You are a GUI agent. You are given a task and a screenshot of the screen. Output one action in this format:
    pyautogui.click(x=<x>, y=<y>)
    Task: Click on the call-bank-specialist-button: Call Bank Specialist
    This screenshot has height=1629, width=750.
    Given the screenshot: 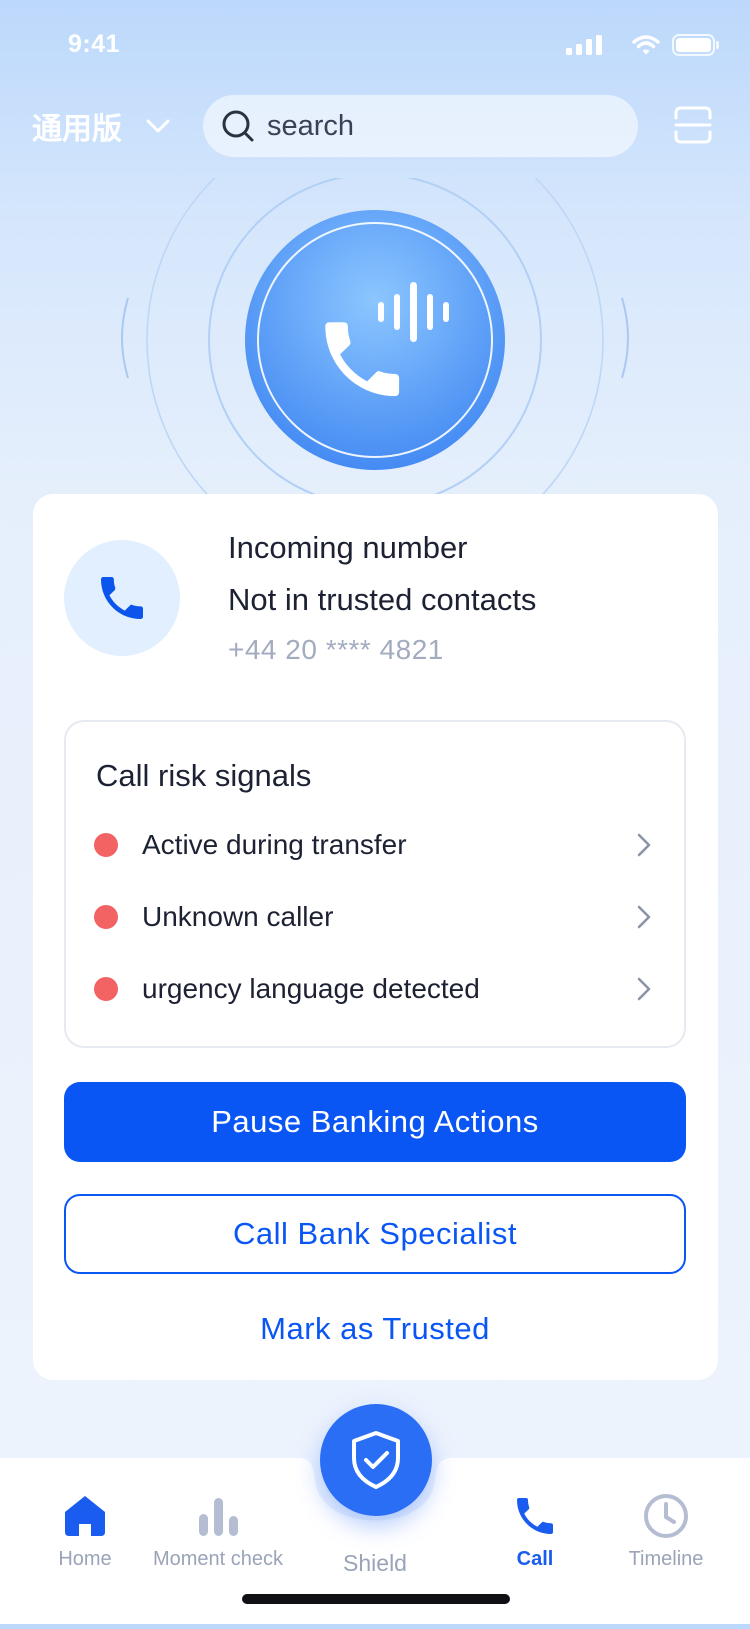 What is the action you would take?
    pyautogui.click(x=375, y=1234)
    